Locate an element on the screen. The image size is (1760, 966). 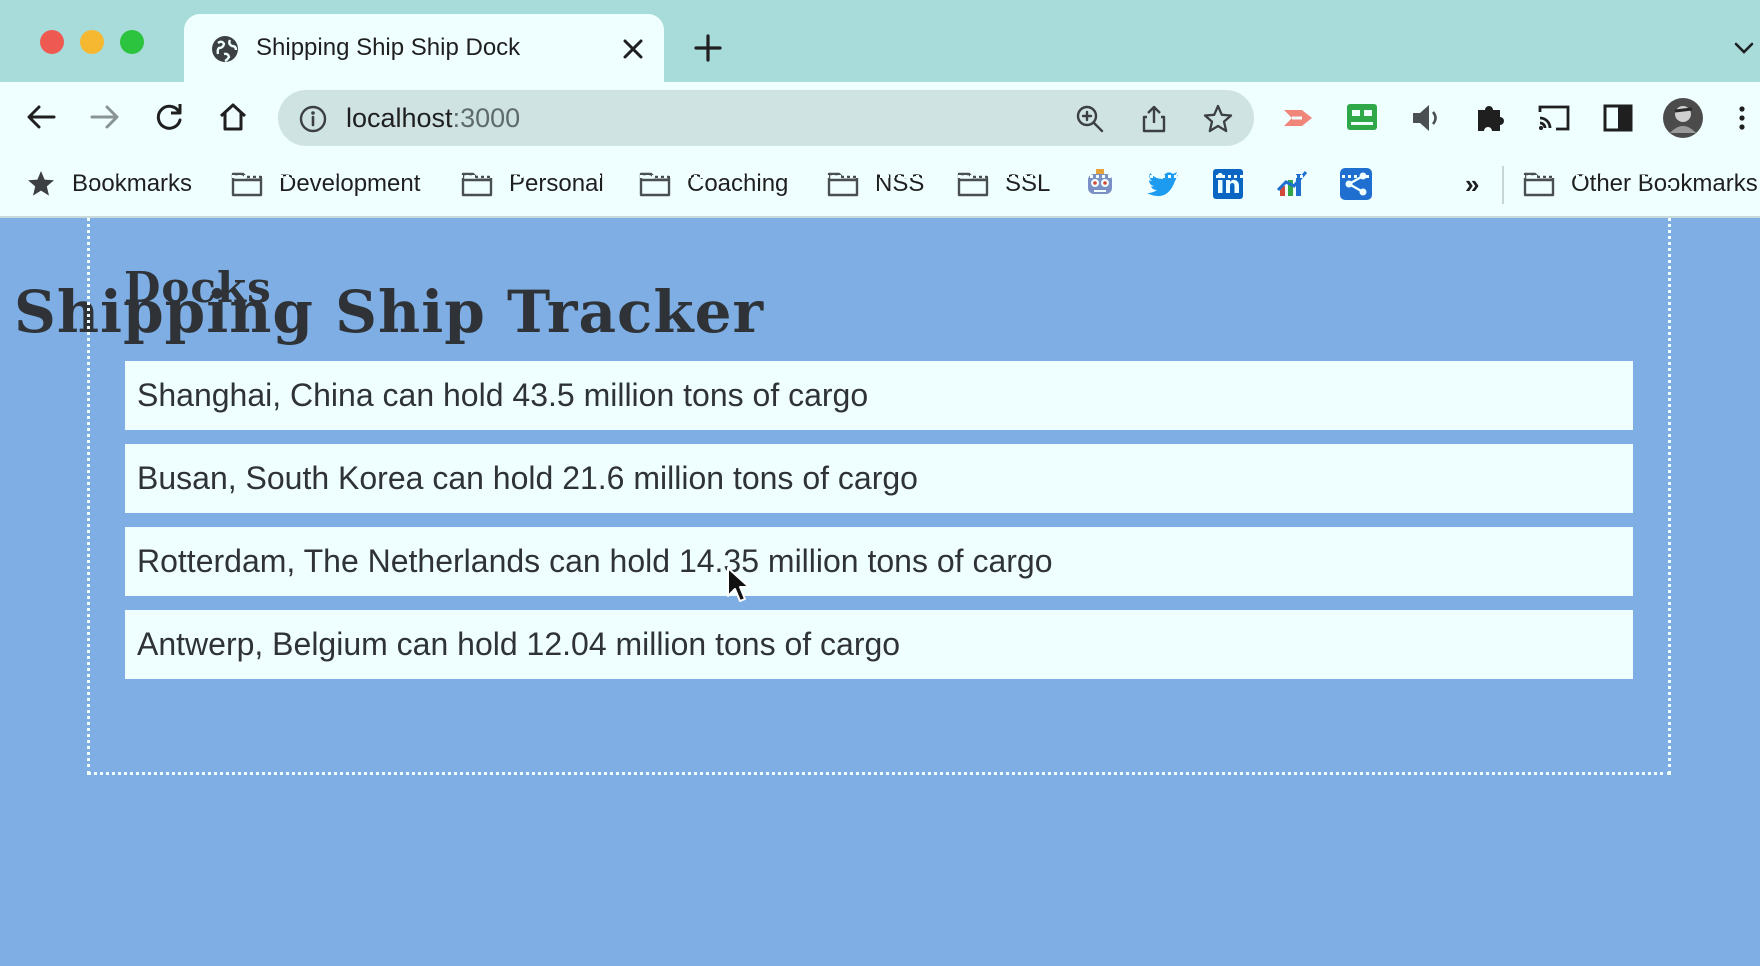
tab-title: Shipping Ship Ship Dock is located at coordinates (388, 47).